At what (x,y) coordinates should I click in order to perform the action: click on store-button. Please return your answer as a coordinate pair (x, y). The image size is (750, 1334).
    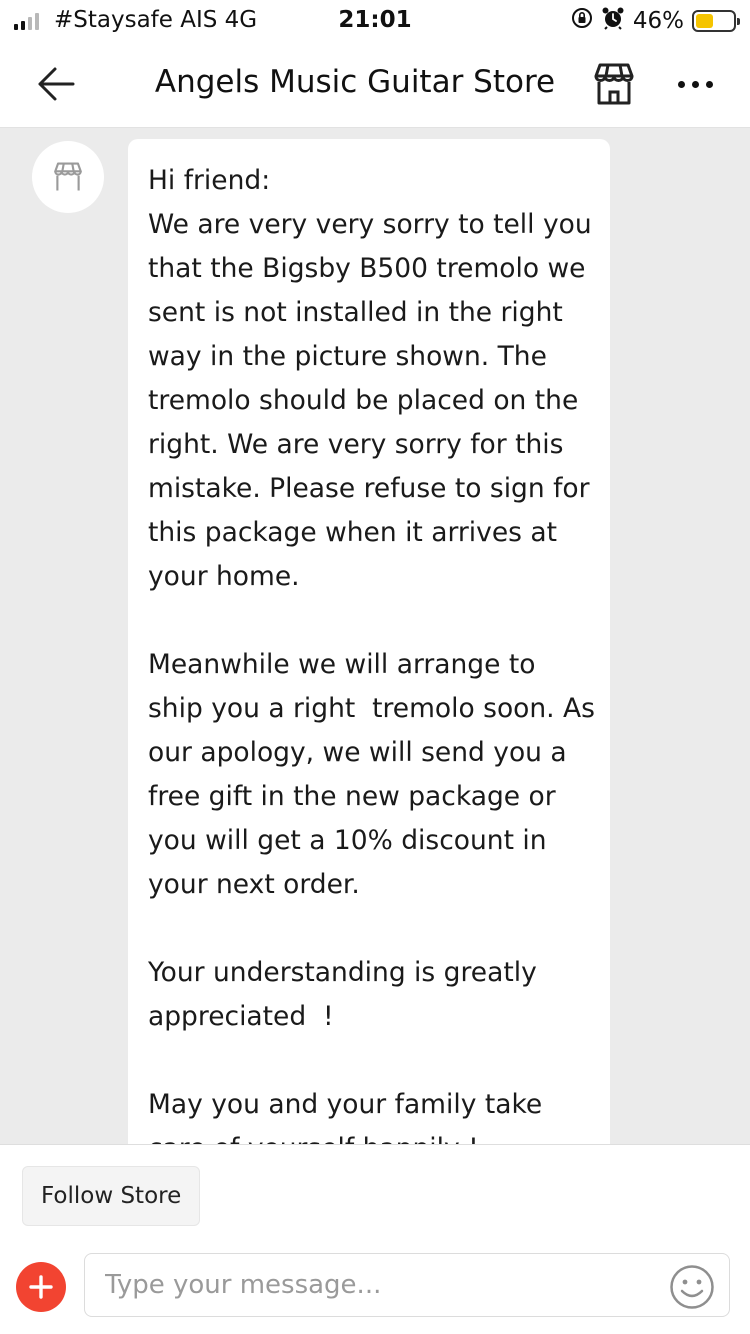
    Looking at the image, I should click on (614, 84).